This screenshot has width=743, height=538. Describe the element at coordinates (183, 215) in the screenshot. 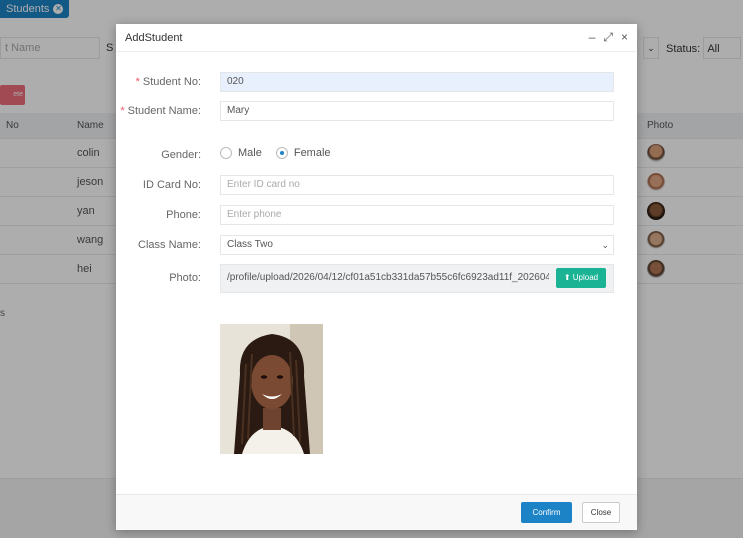

I see `phone-label: Phone:` at that location.